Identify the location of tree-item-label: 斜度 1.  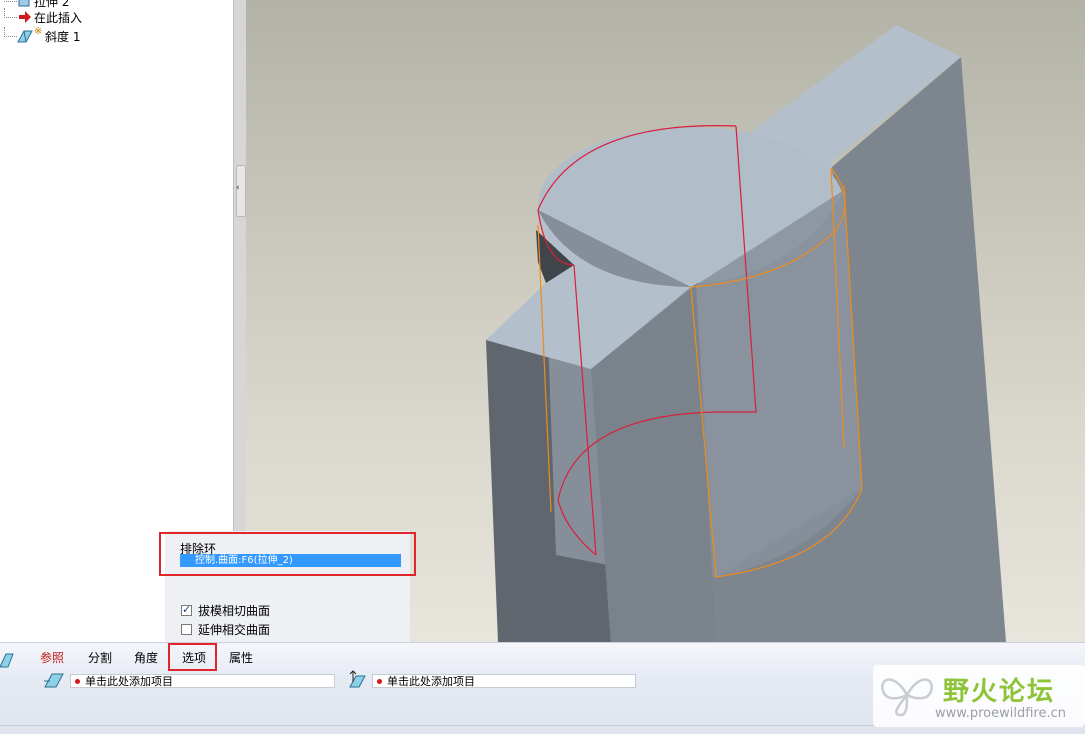
(63, 37).